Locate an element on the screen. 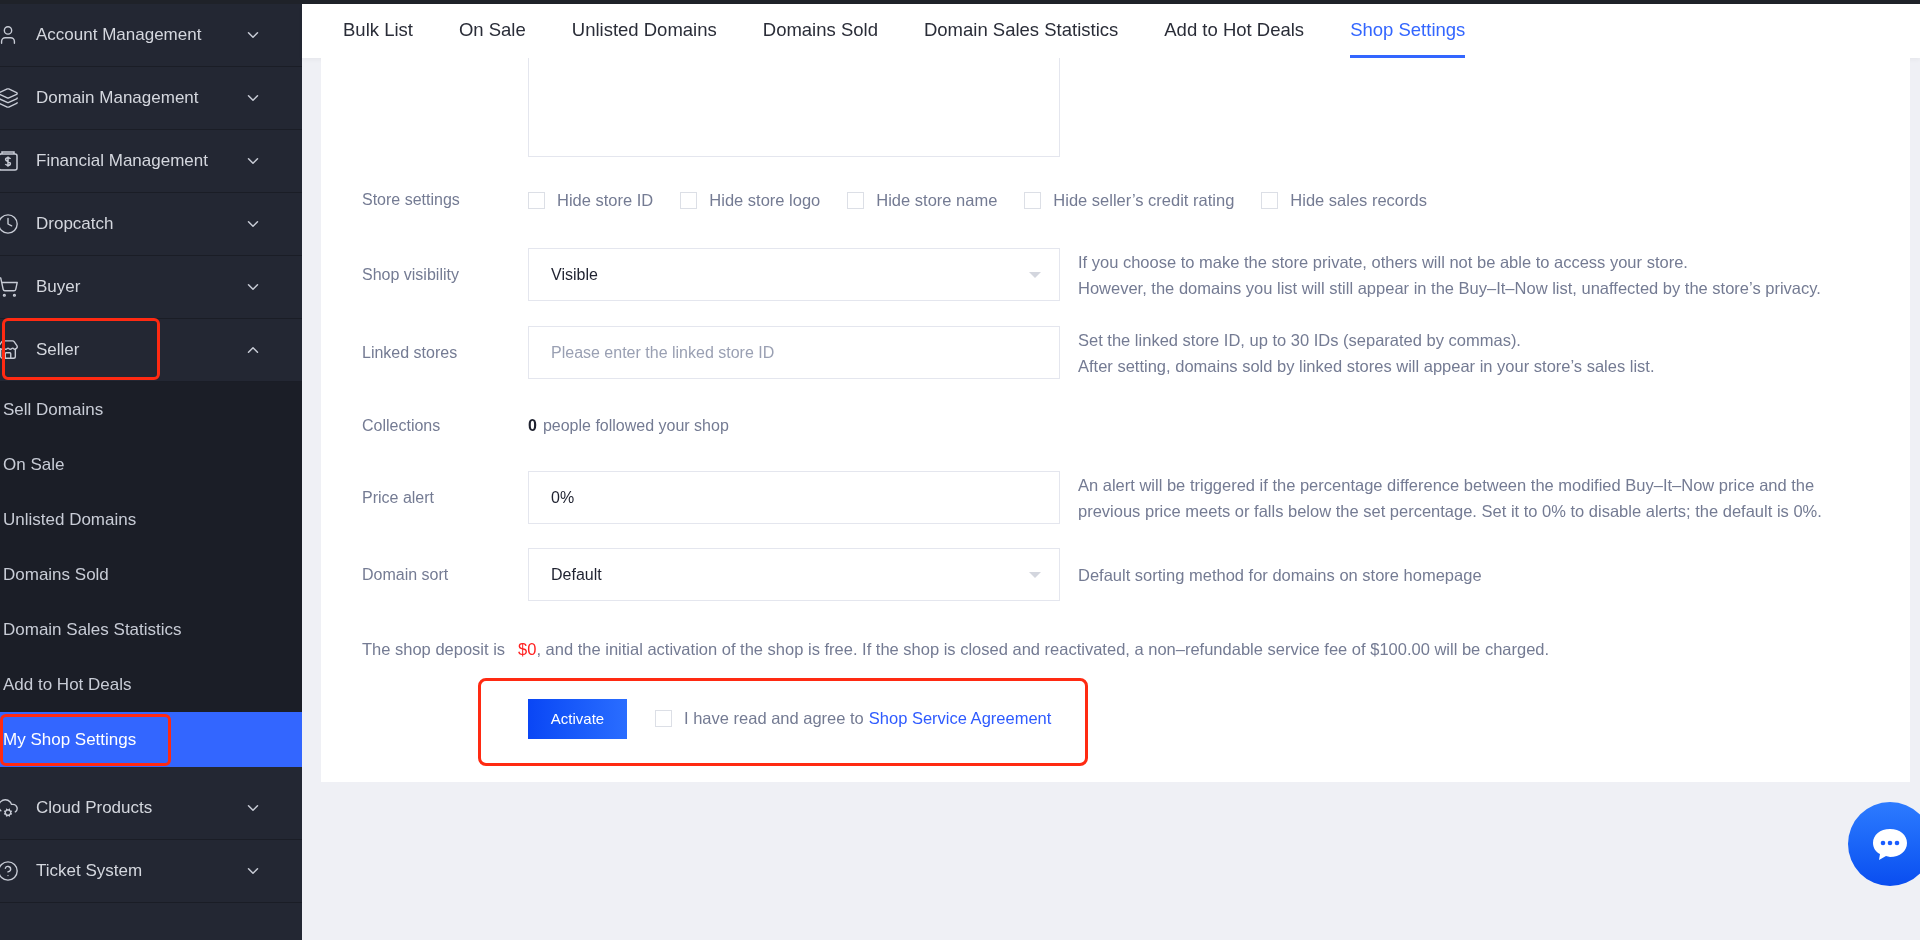 This screenshot has height=940, width=1920. help-text: Set the linked store ID, up to 30 IDs (separated by commas). After setting, domains sold by linked stores will appear in your store’s sales list. is located at coordinates (1366, 353).